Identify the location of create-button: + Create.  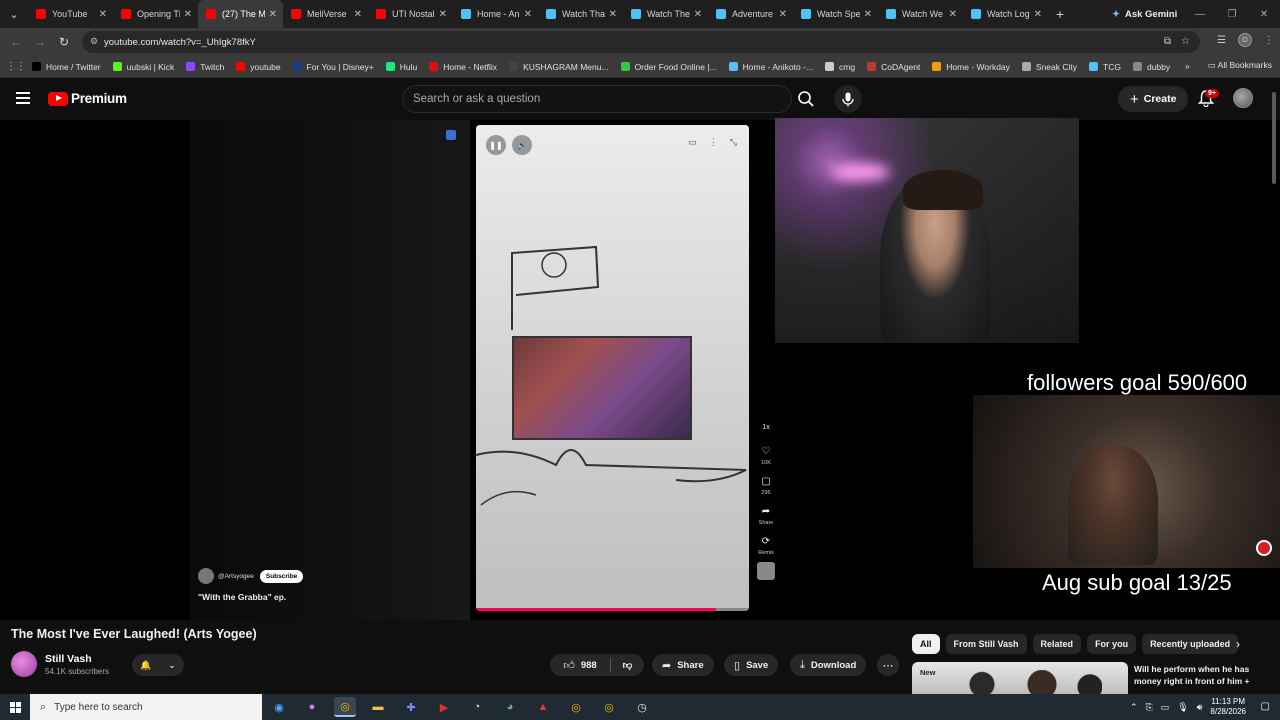
(1153, 99).